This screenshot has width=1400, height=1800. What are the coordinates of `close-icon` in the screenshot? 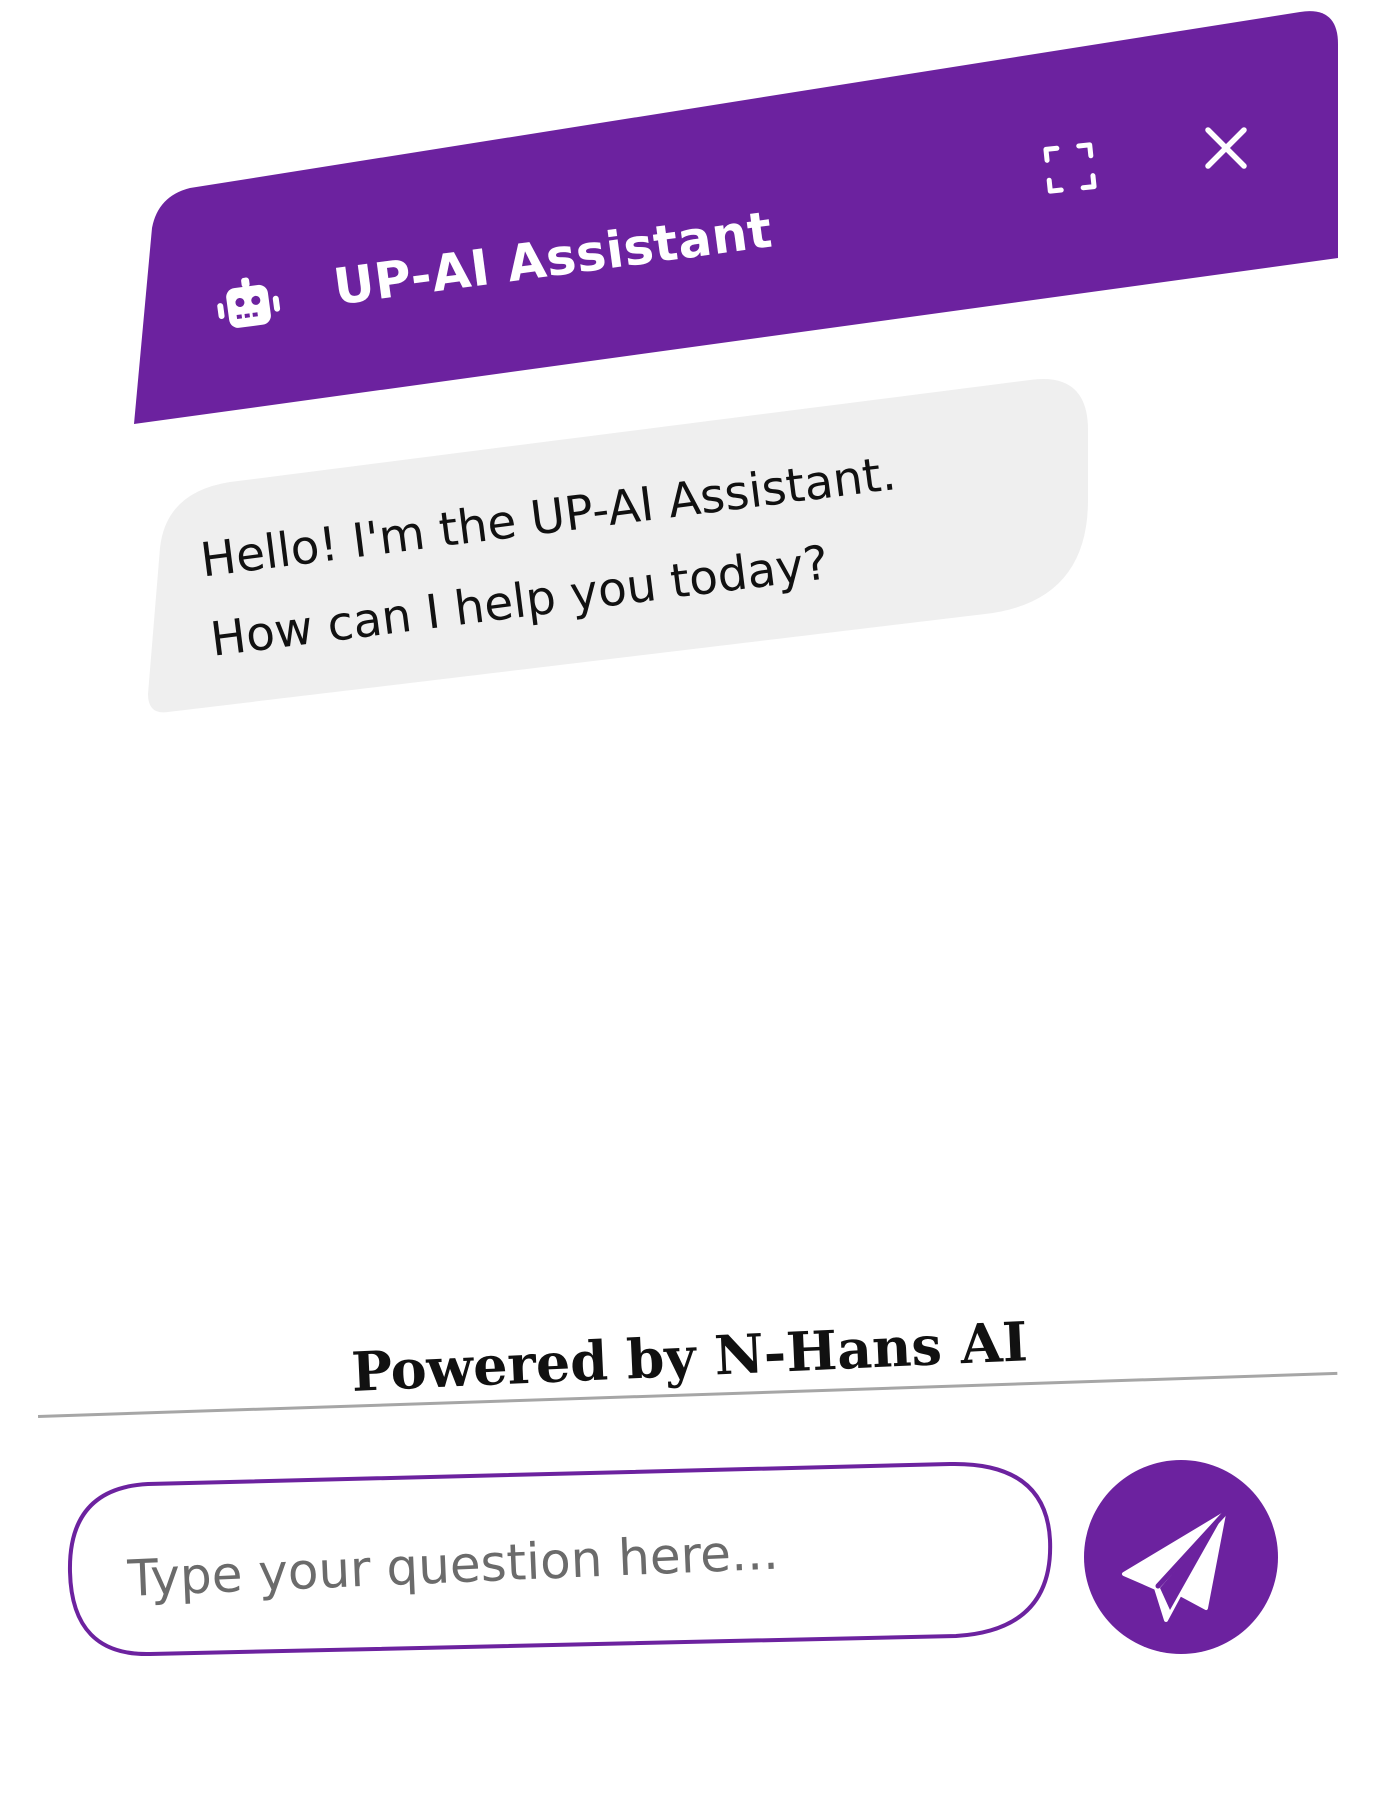 It's located at (1226, 148).